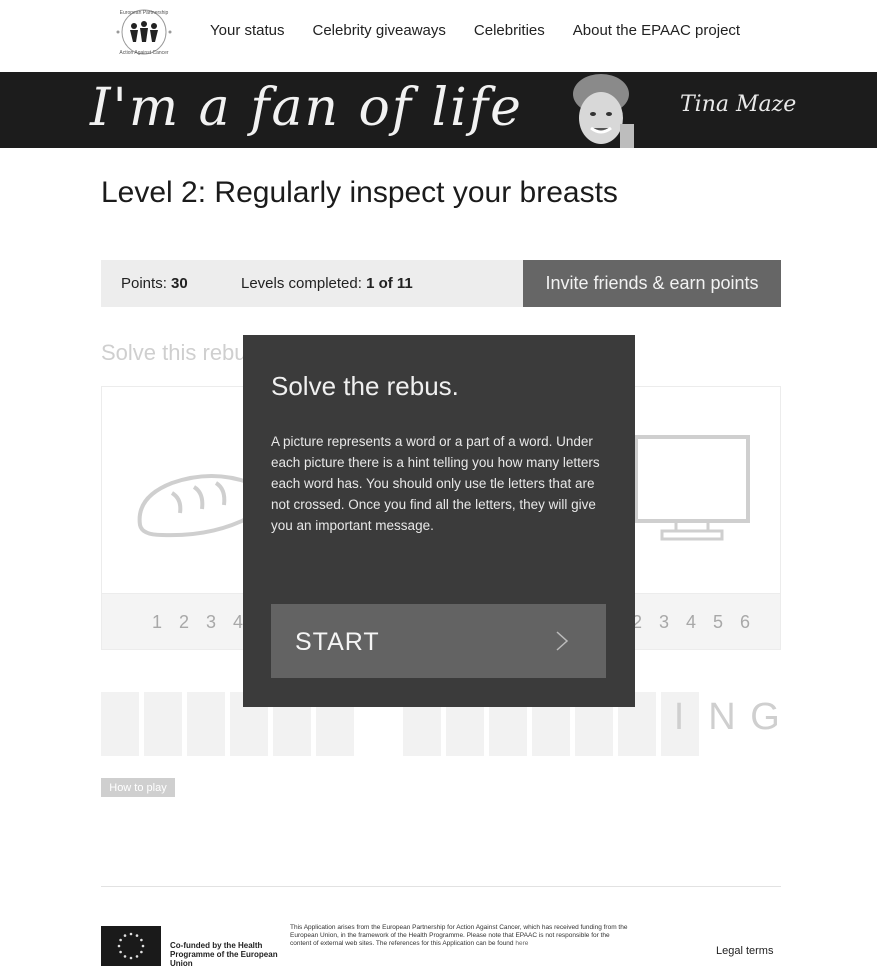 This screenshot has width=877, height=970. What do you see at coordinates (738, 104) in the screenshot?
I see `celebrity-signature: Tina Maze` at bounding box center [738, 104].